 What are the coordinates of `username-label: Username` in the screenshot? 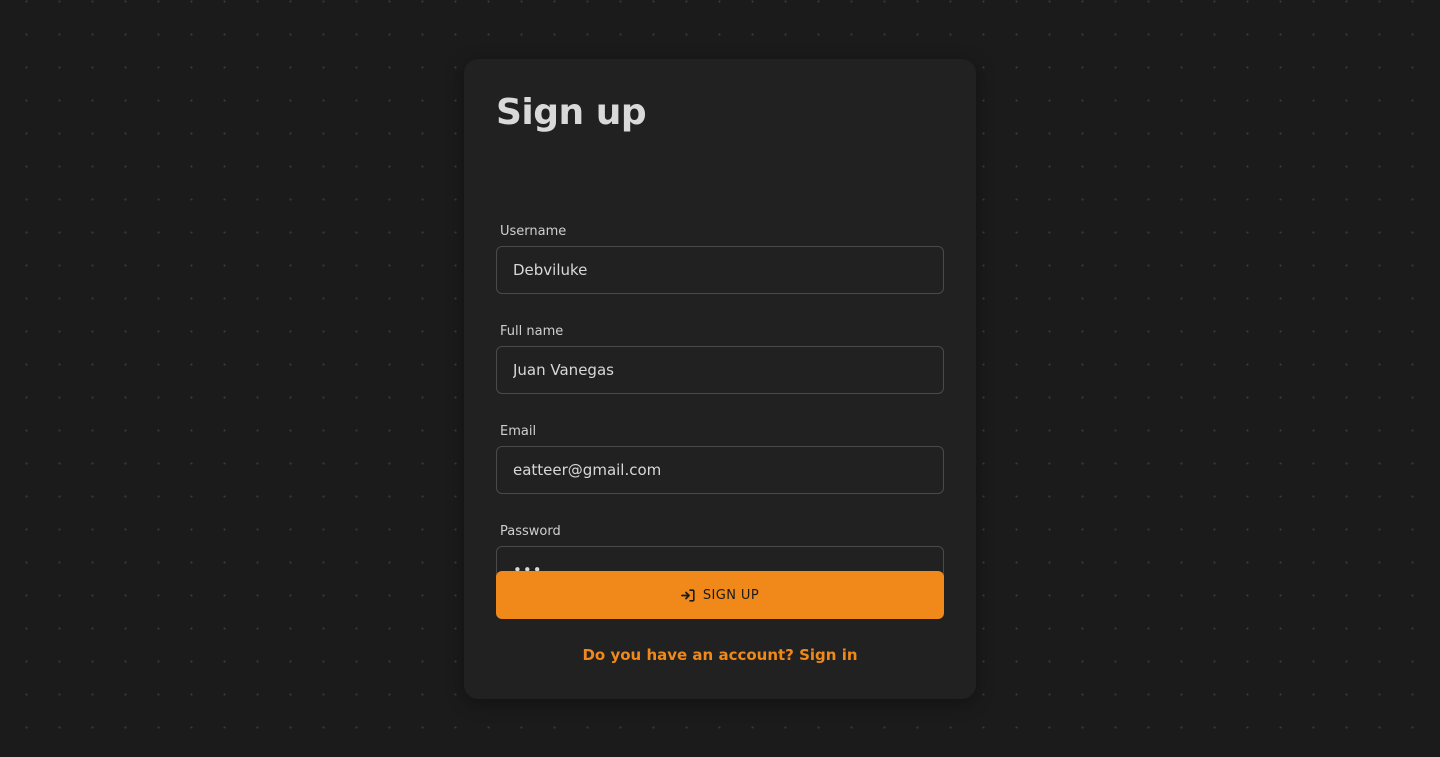 It's located at (533, 231).